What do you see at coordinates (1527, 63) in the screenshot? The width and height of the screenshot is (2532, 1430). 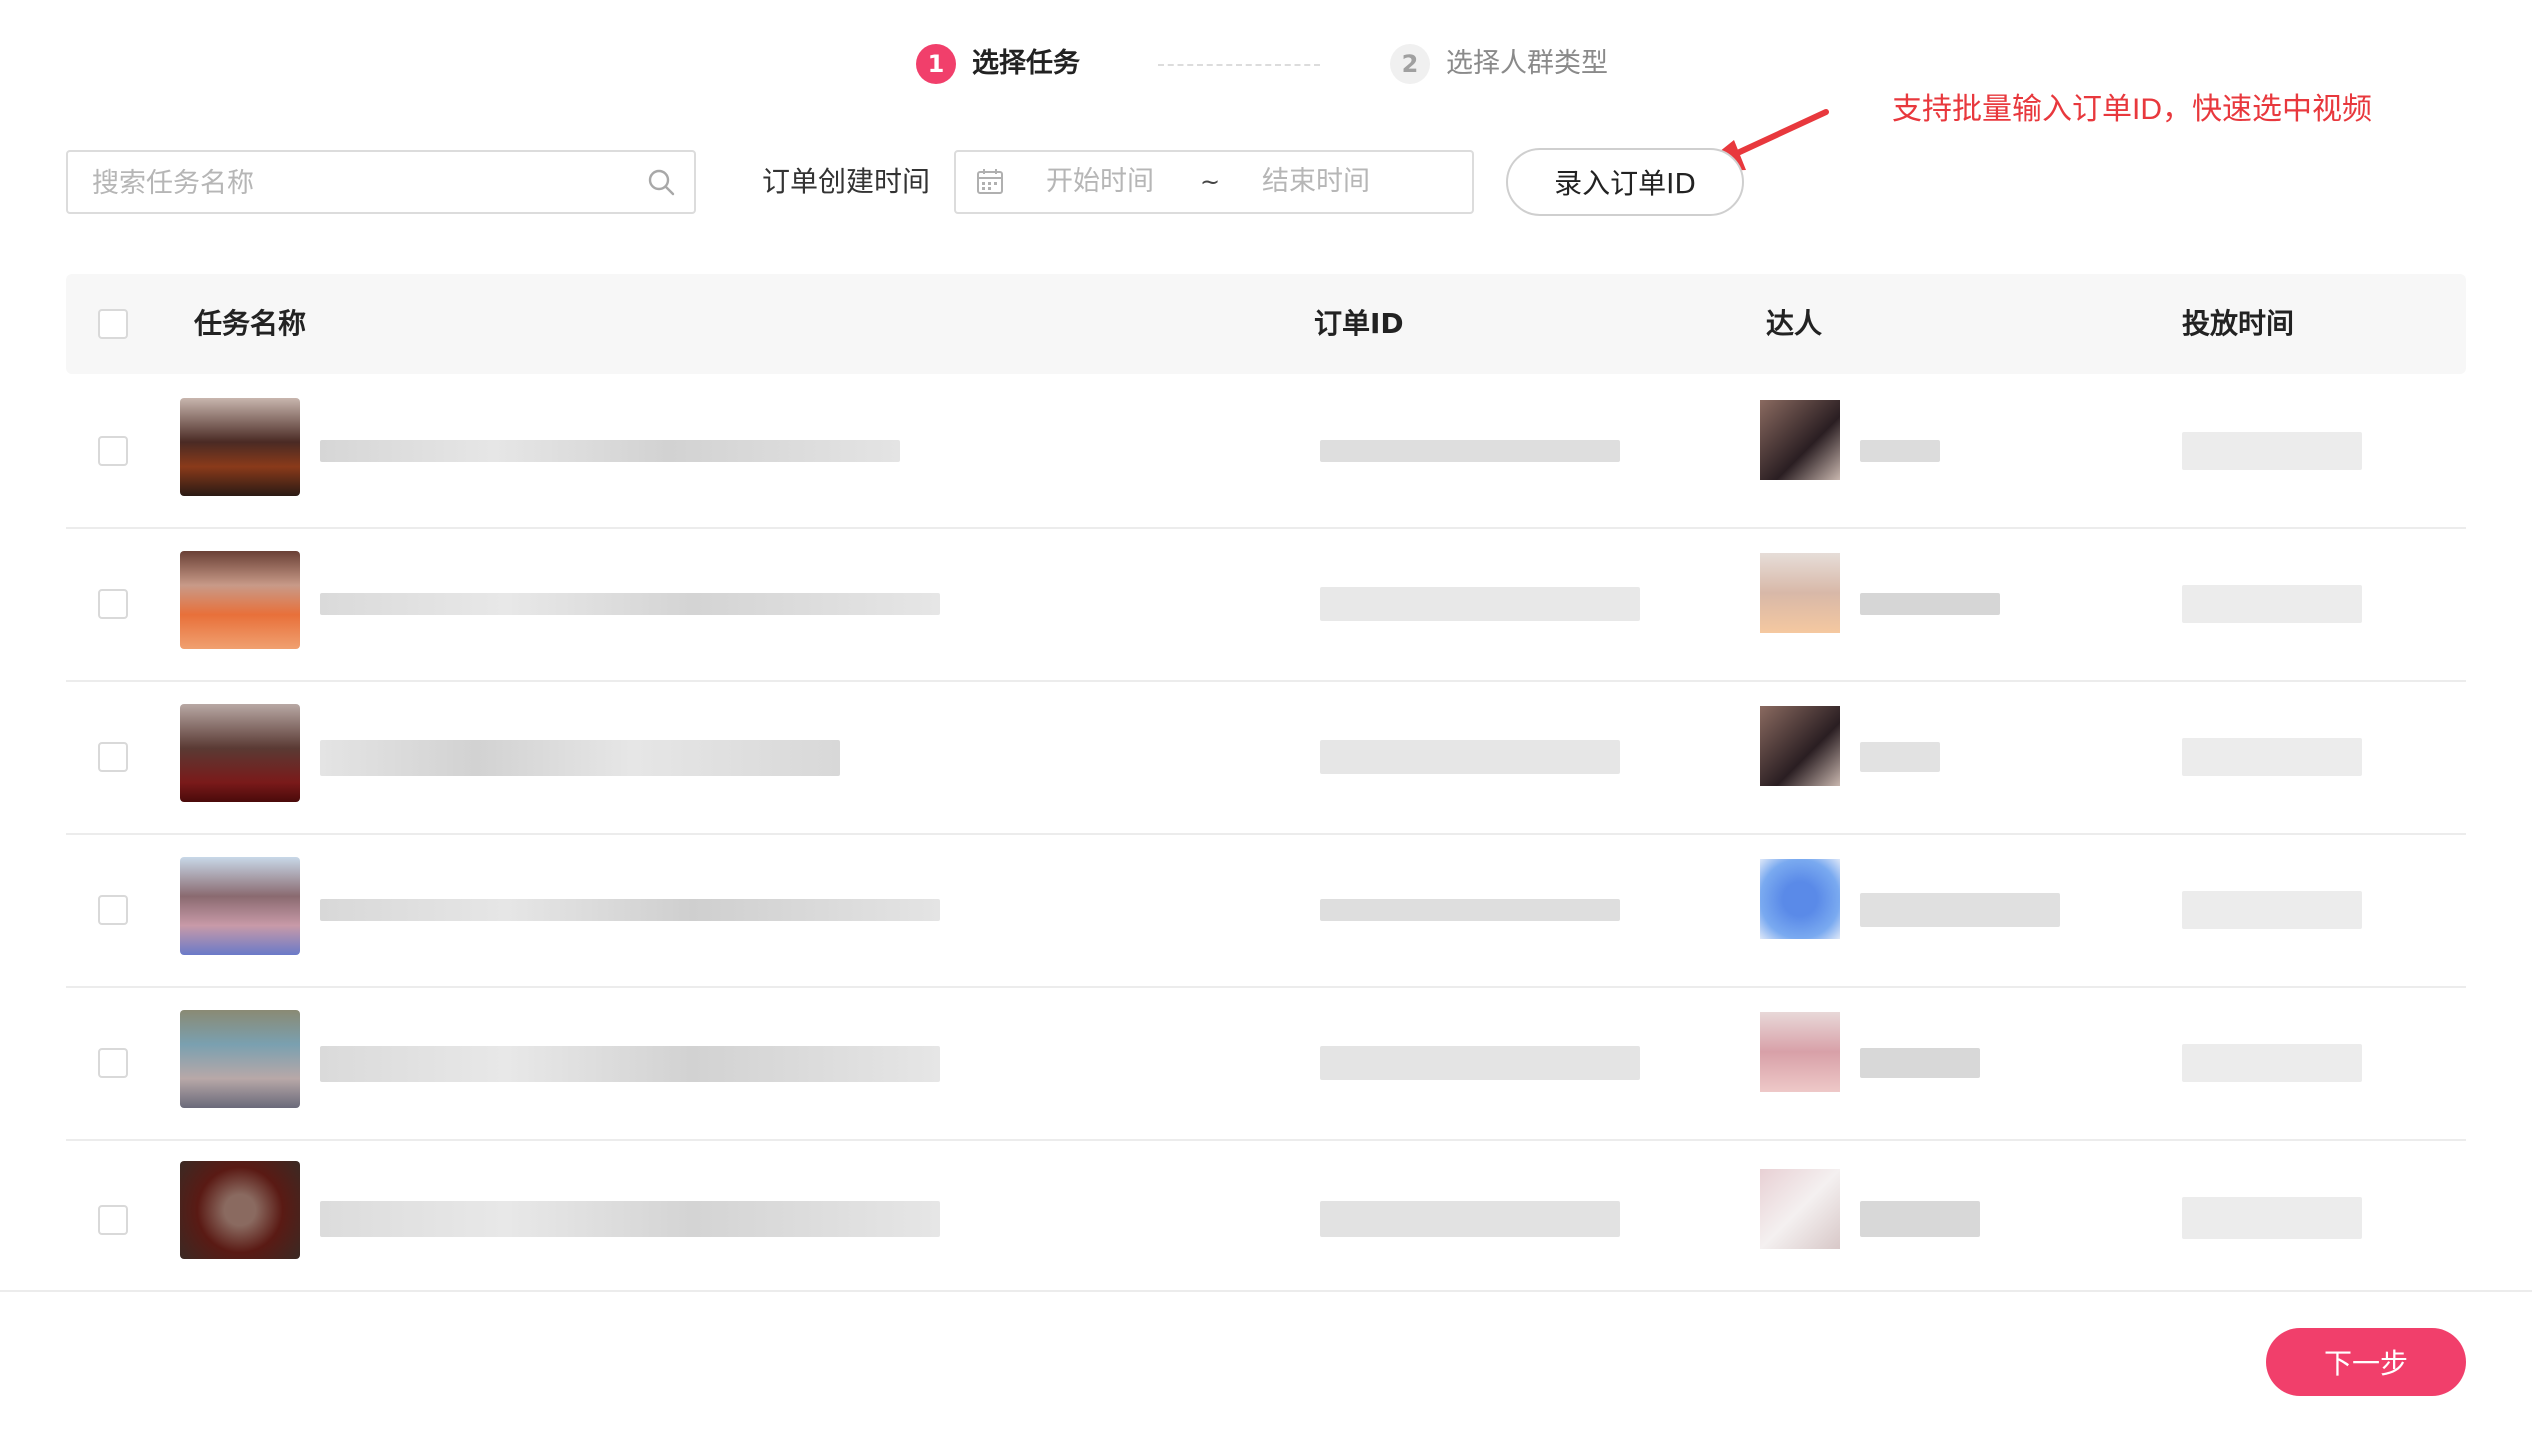 I see `step-2-label: 选择人群类型` at bounding box center [1527, 63].